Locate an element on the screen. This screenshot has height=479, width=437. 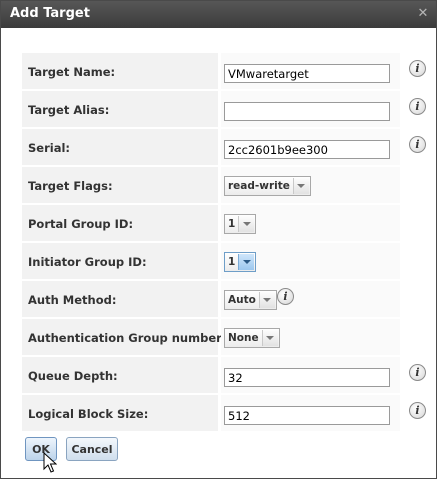
target-name-input is located at coordinates (307, 73).